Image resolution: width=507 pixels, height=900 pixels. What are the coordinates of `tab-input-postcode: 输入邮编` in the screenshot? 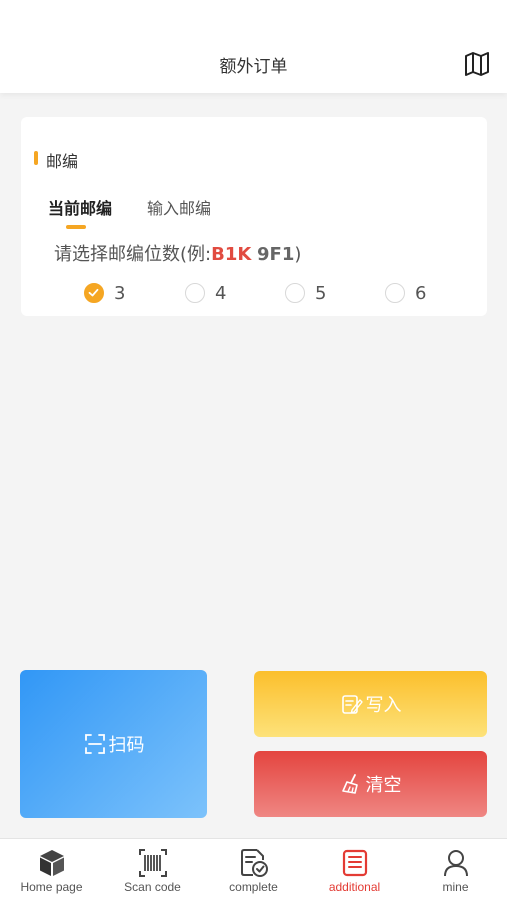 It's located at (179, 207).